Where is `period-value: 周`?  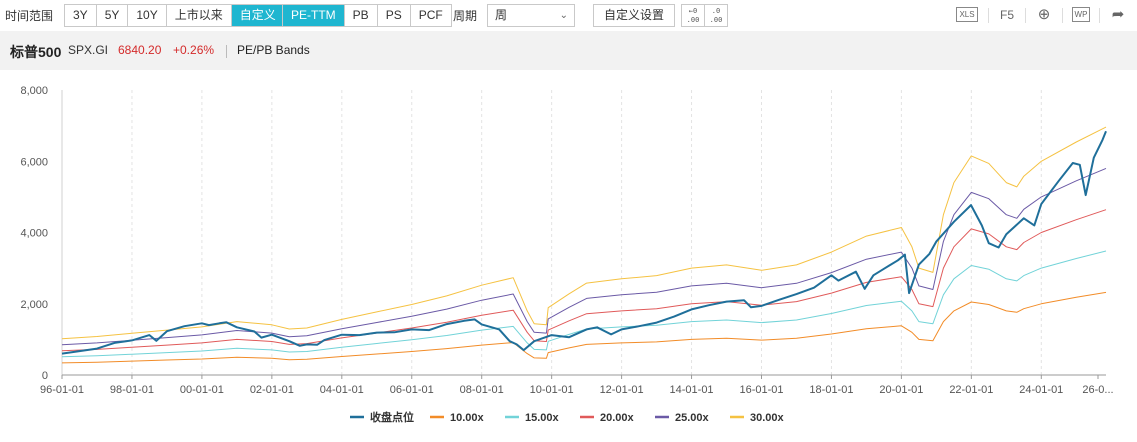 period-value: 周 is located at coordinates (501, 15).